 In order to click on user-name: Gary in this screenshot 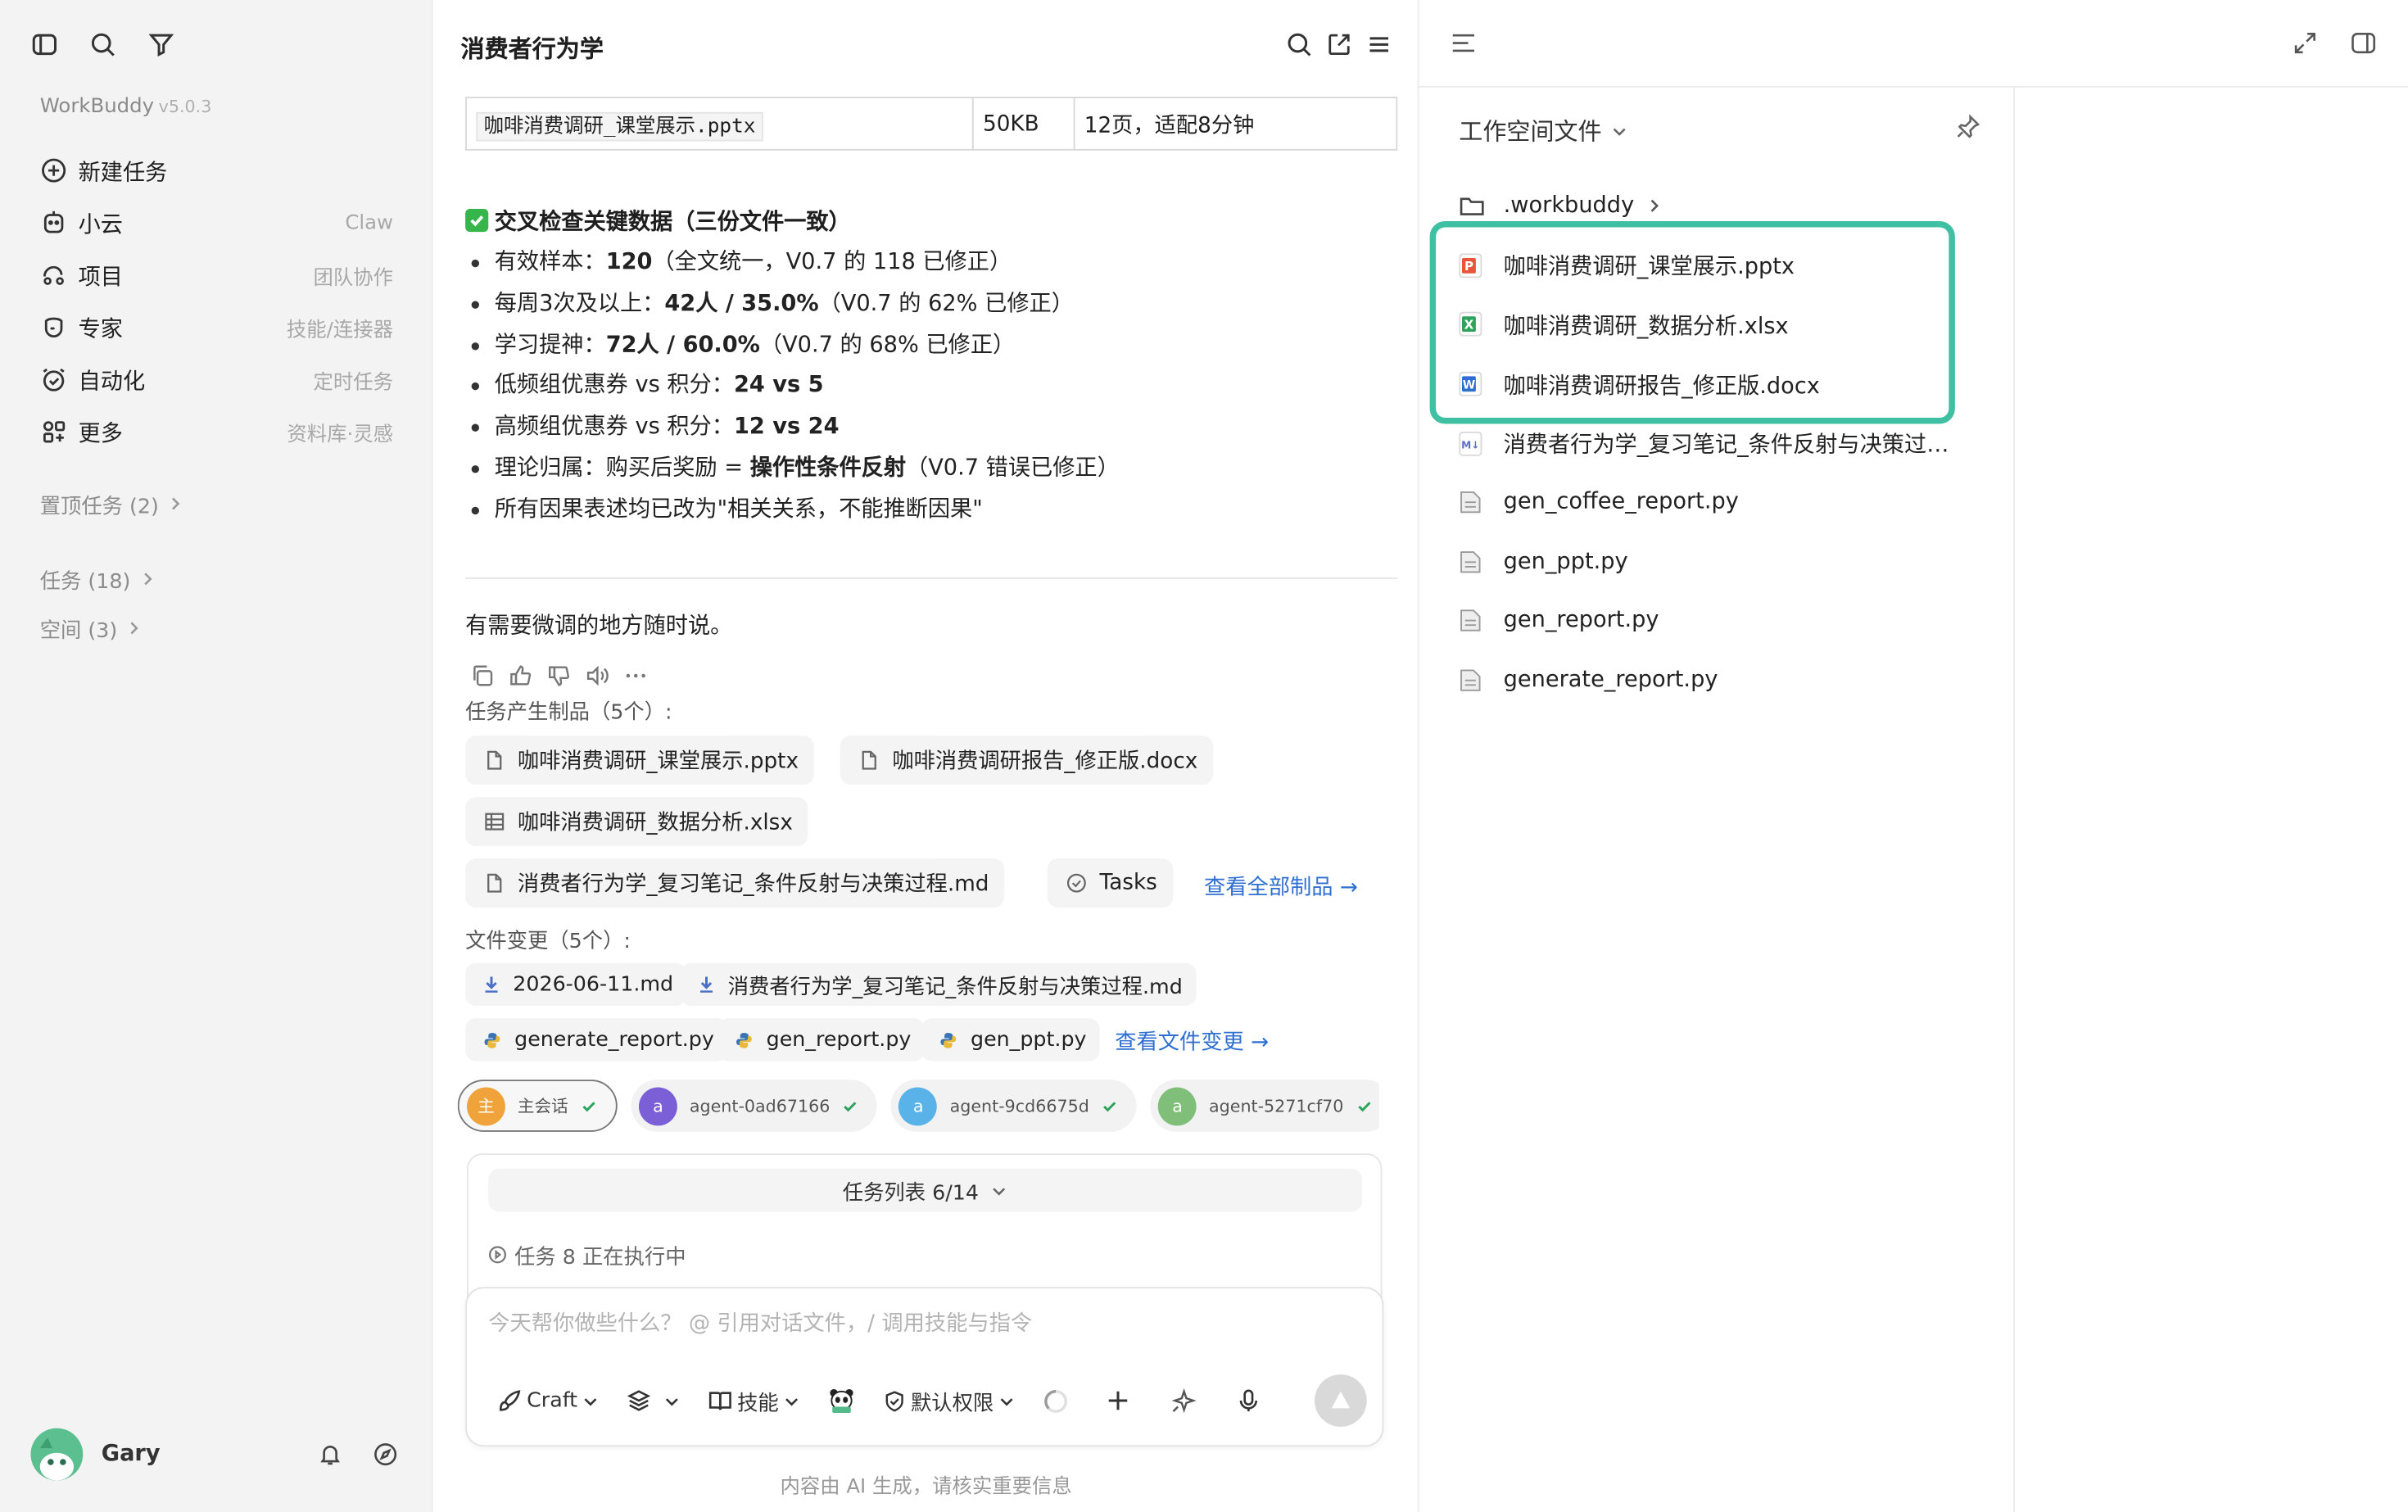, I will do `click(131, 1454)`.